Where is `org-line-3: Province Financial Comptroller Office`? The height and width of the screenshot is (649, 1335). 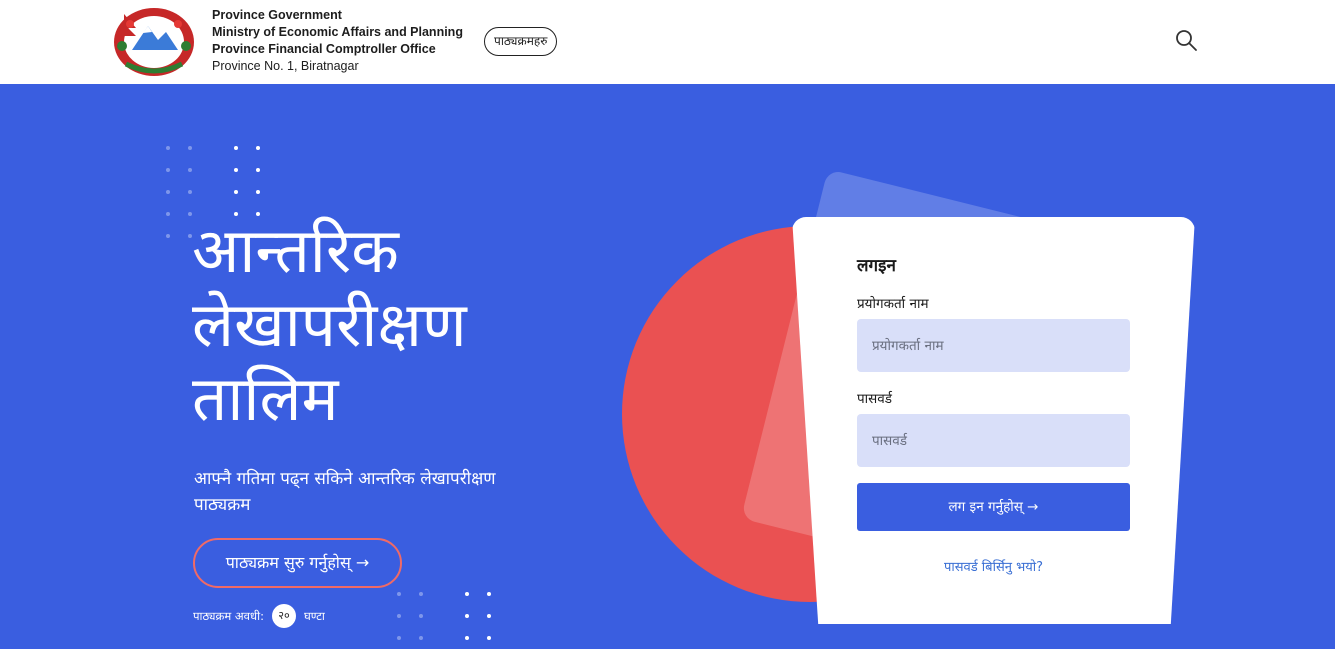
org-line-3: Province Financial Comptroller Office is located at coordinates (324, 49).